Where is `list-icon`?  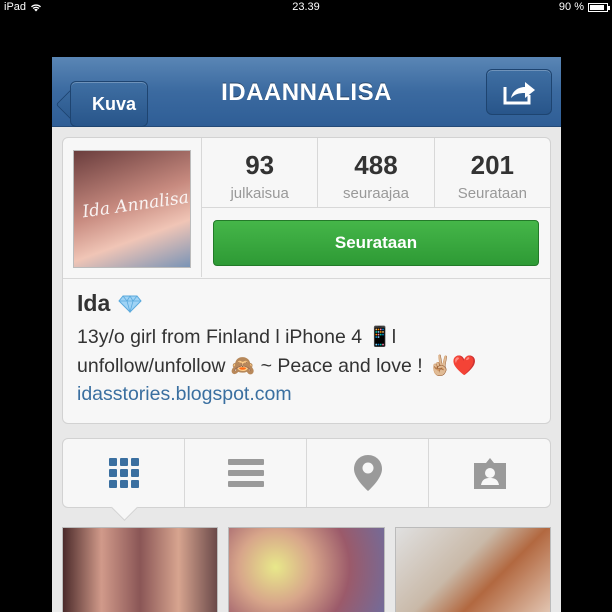
list-icon is located at coordinates (245, 473).